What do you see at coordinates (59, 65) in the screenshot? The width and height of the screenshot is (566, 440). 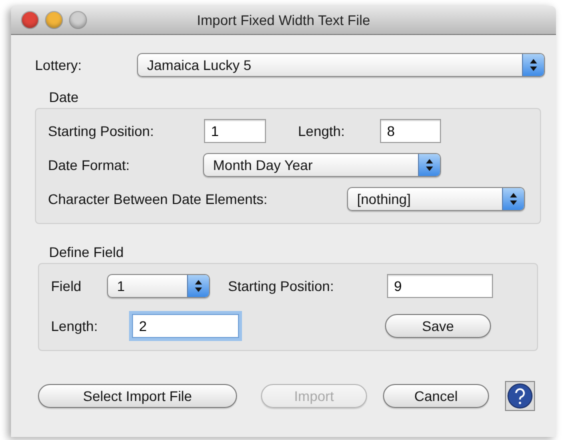 I see `lottery-label: Lottery:` at bounding box center [59, 65].